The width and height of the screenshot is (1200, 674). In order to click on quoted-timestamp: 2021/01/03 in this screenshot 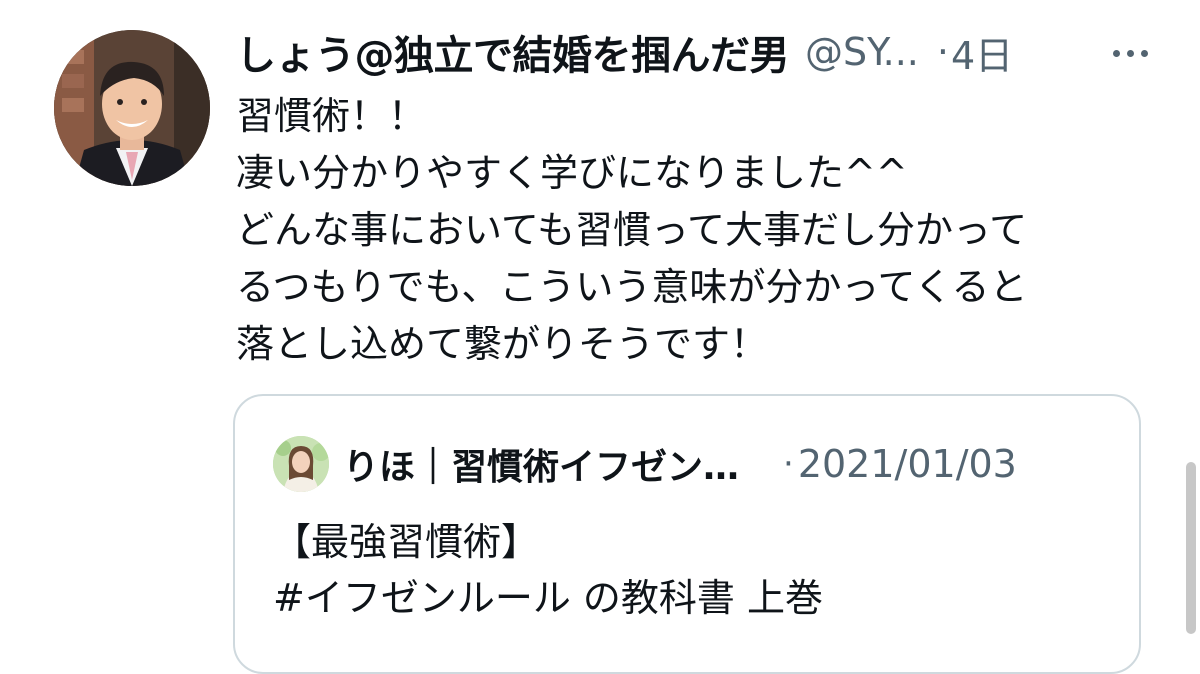, I will do `click(907, 464)`.